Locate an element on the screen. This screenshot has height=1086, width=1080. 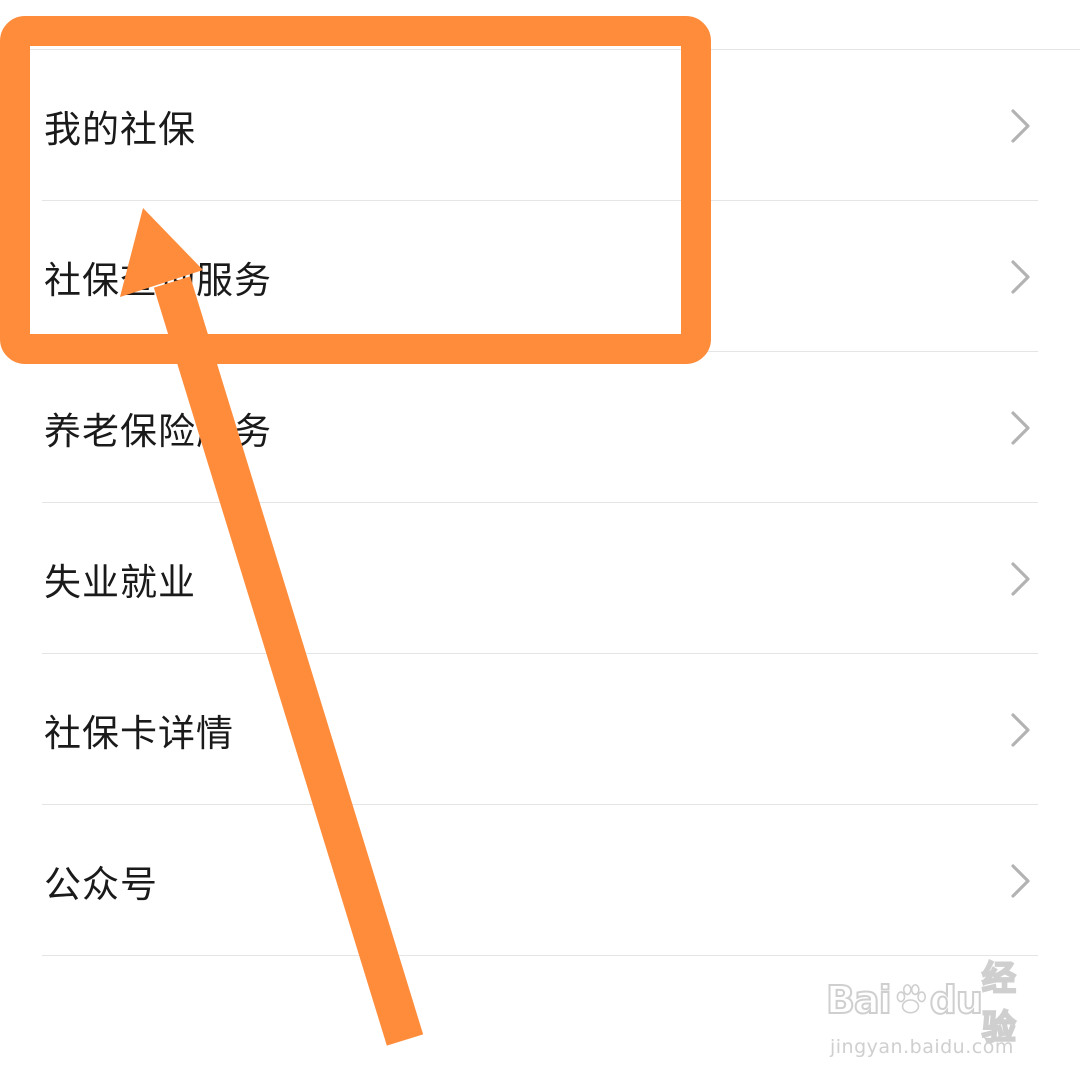
menu-item-unemployment-employment: 失业就业 is located at coordinates (540, 578).